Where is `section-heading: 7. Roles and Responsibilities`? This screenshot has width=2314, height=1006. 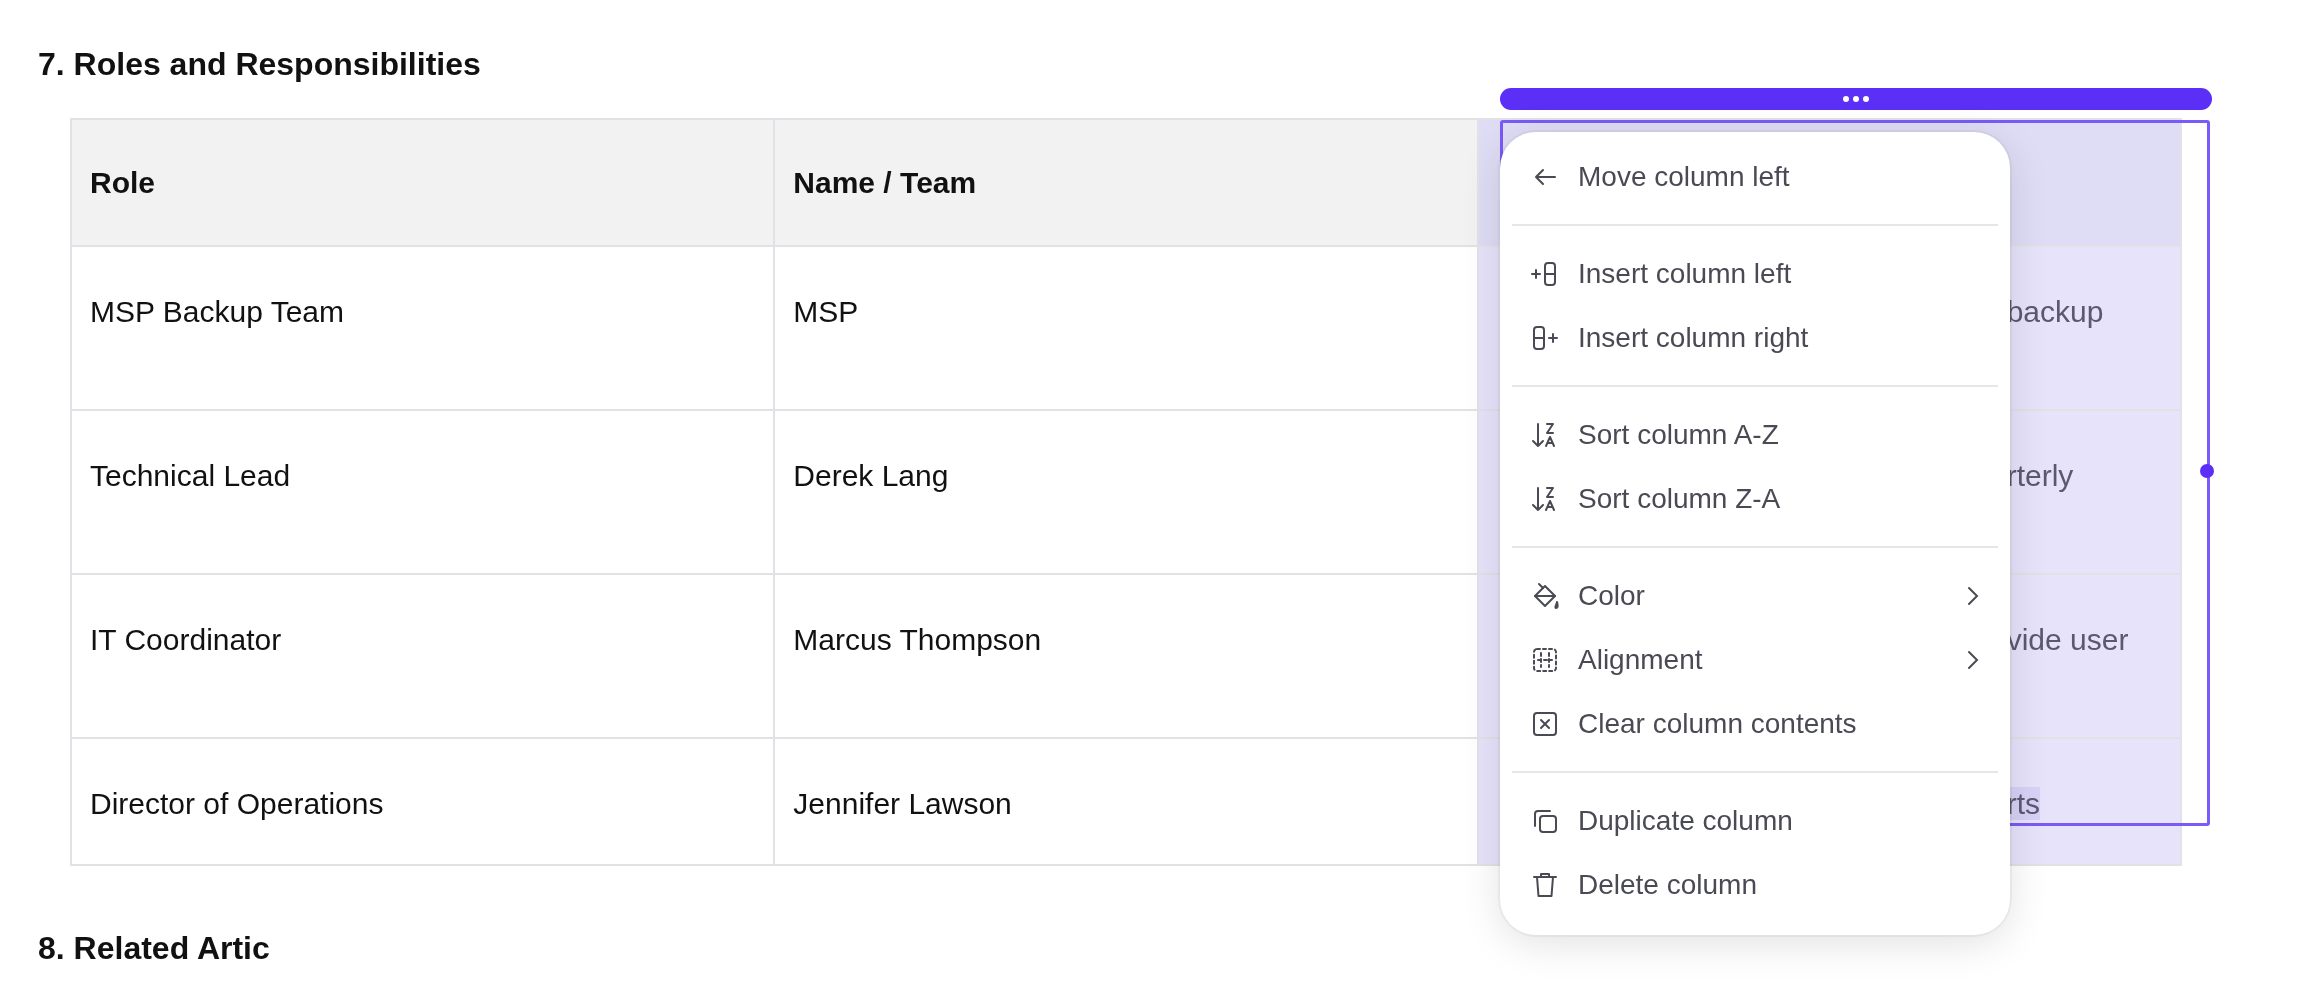 section-heading: 7. Roles and Responsibilities is located at coordinates (260, 64).